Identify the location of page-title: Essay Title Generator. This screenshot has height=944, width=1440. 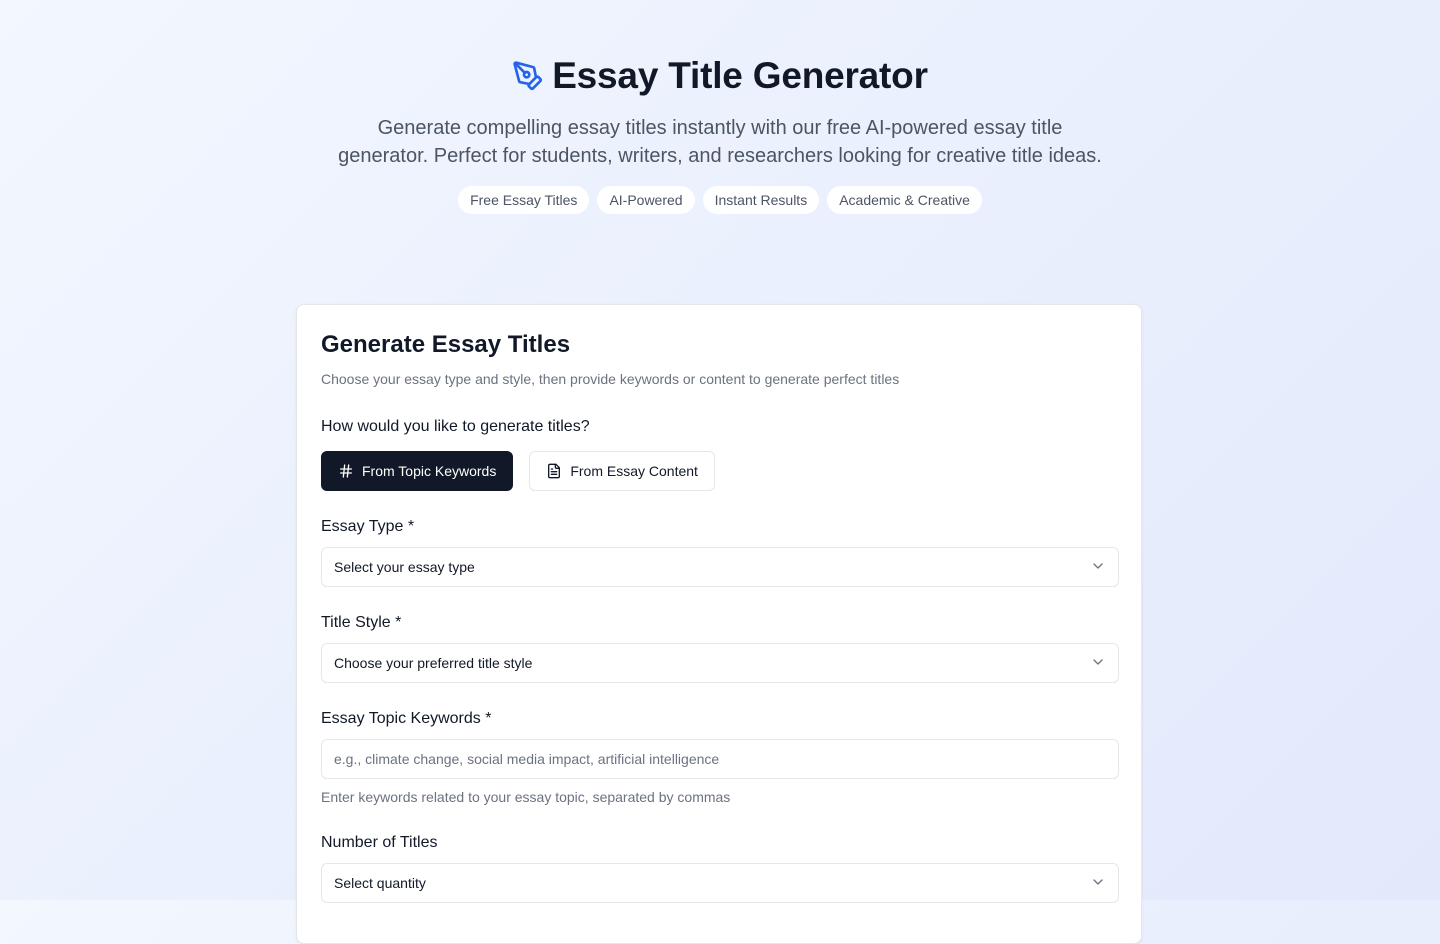
(740, 75).